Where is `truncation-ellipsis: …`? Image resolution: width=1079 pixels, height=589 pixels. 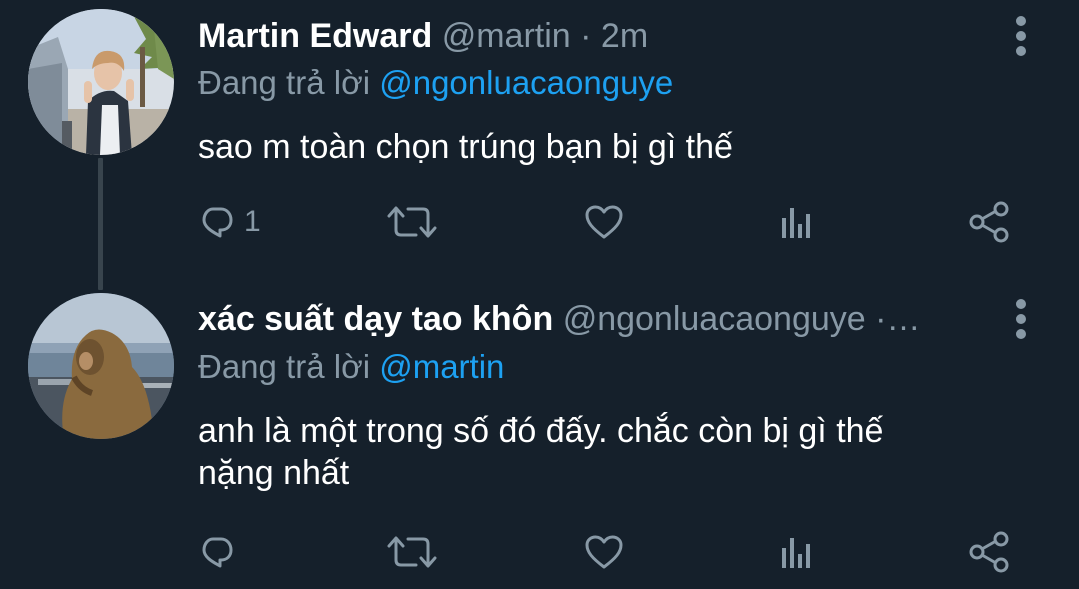 truncation-ellipsis: … is located at coordinates (903, 319).